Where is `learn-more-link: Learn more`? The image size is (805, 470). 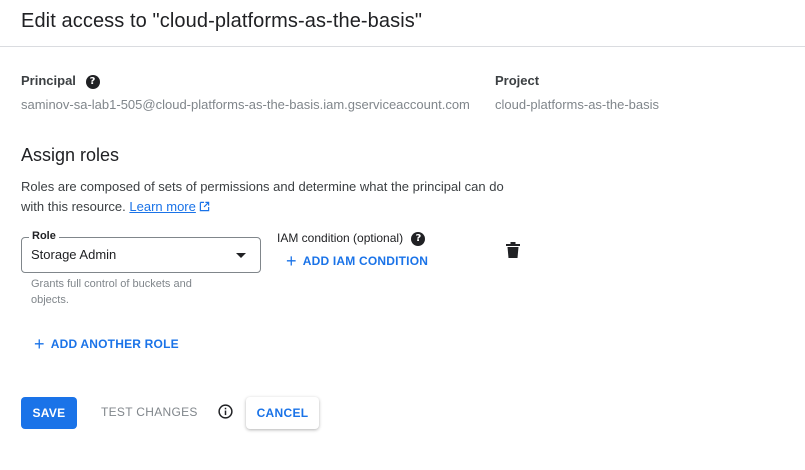 learn-more-link: Learn more is located at coordinates (169, 206).